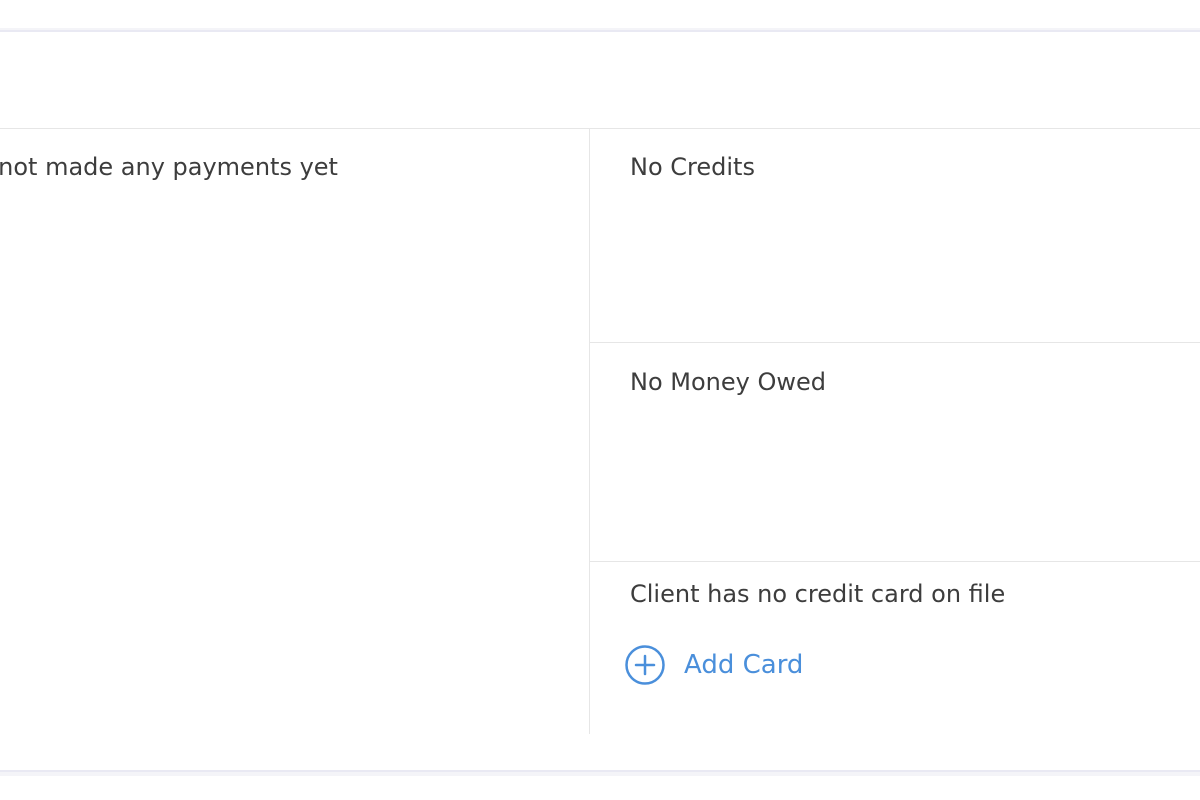 This screenshot has height=800, width=1200. What do you see at coordinates (692, 167) in the screenshot?
I see `credits-status: No Credits` at bounding box center [692, 167].